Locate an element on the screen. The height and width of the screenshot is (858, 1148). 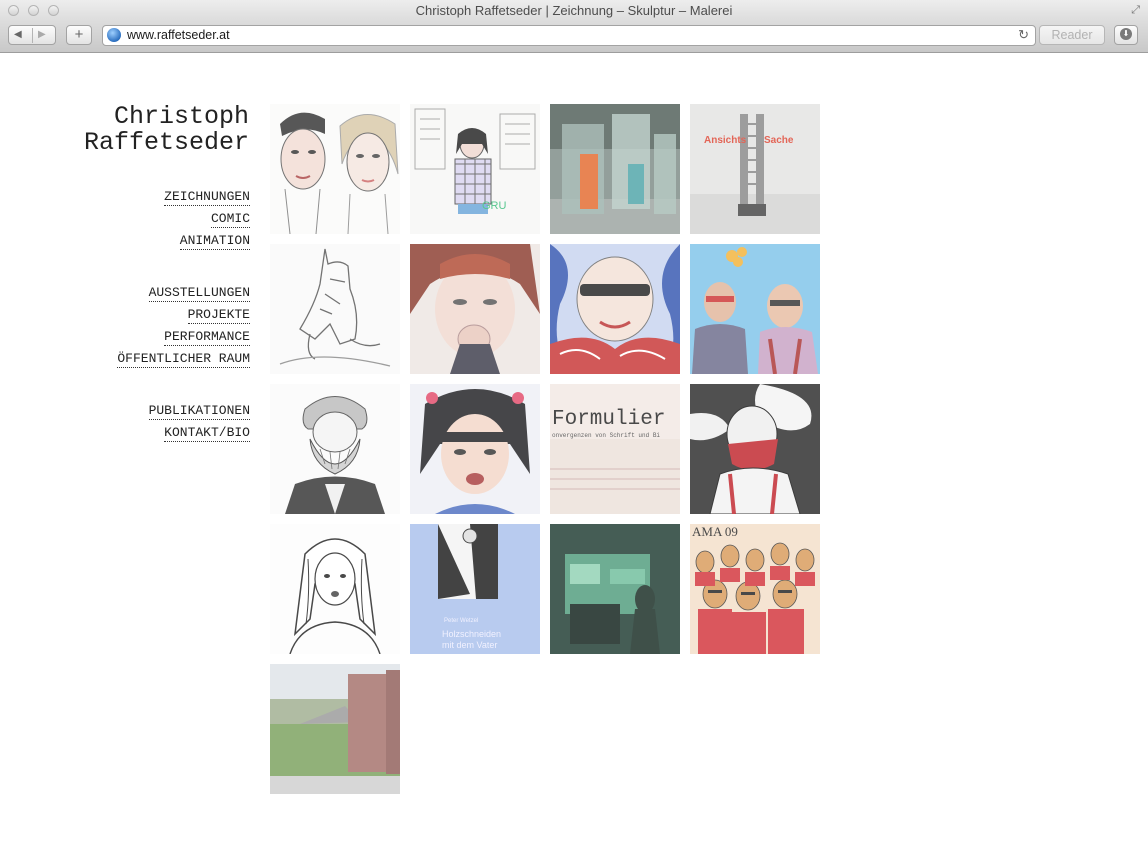
thumb-glass-sculpture-photo is located at coordinates (615, 169).